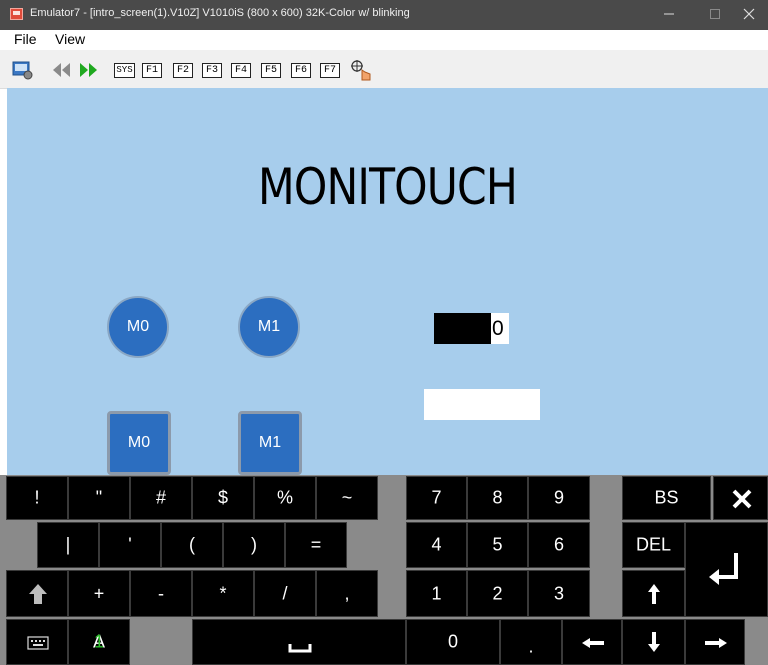 The image size is (768, 665). Describe the element at coordinates (269, 327) in the screenshot. I see `m1-circle-button: M1` at that location.